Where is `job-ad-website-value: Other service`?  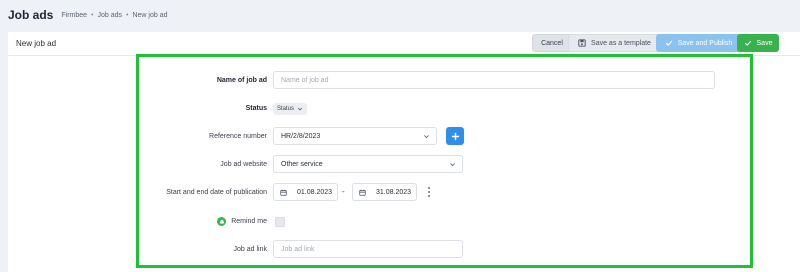
job-ad-website-value: Other service is located at coordinates (302, 164).